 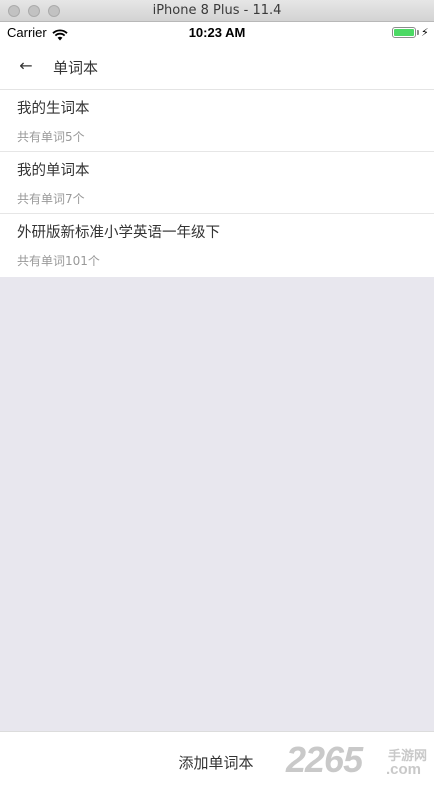 I want to click on clock-time: 10:23 AM, so click(x=217, y=32).